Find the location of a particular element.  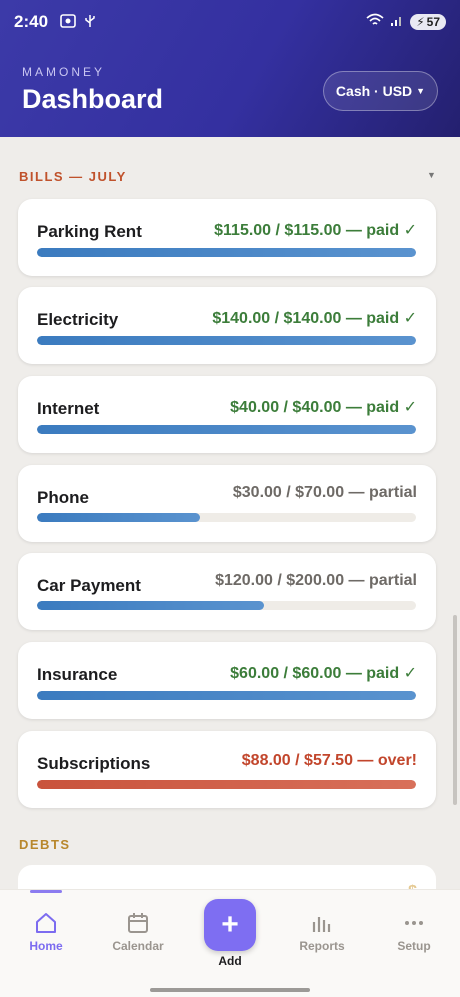

nav-home-label: Home is located at coordinates (46, 946).